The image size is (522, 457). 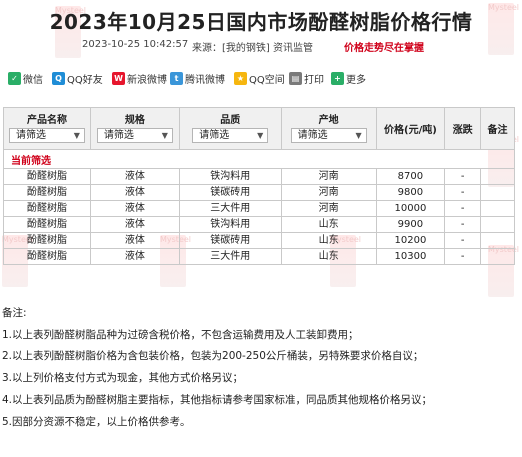 I want to click on wechat-icon: ✓, so click(x=14, y=78).